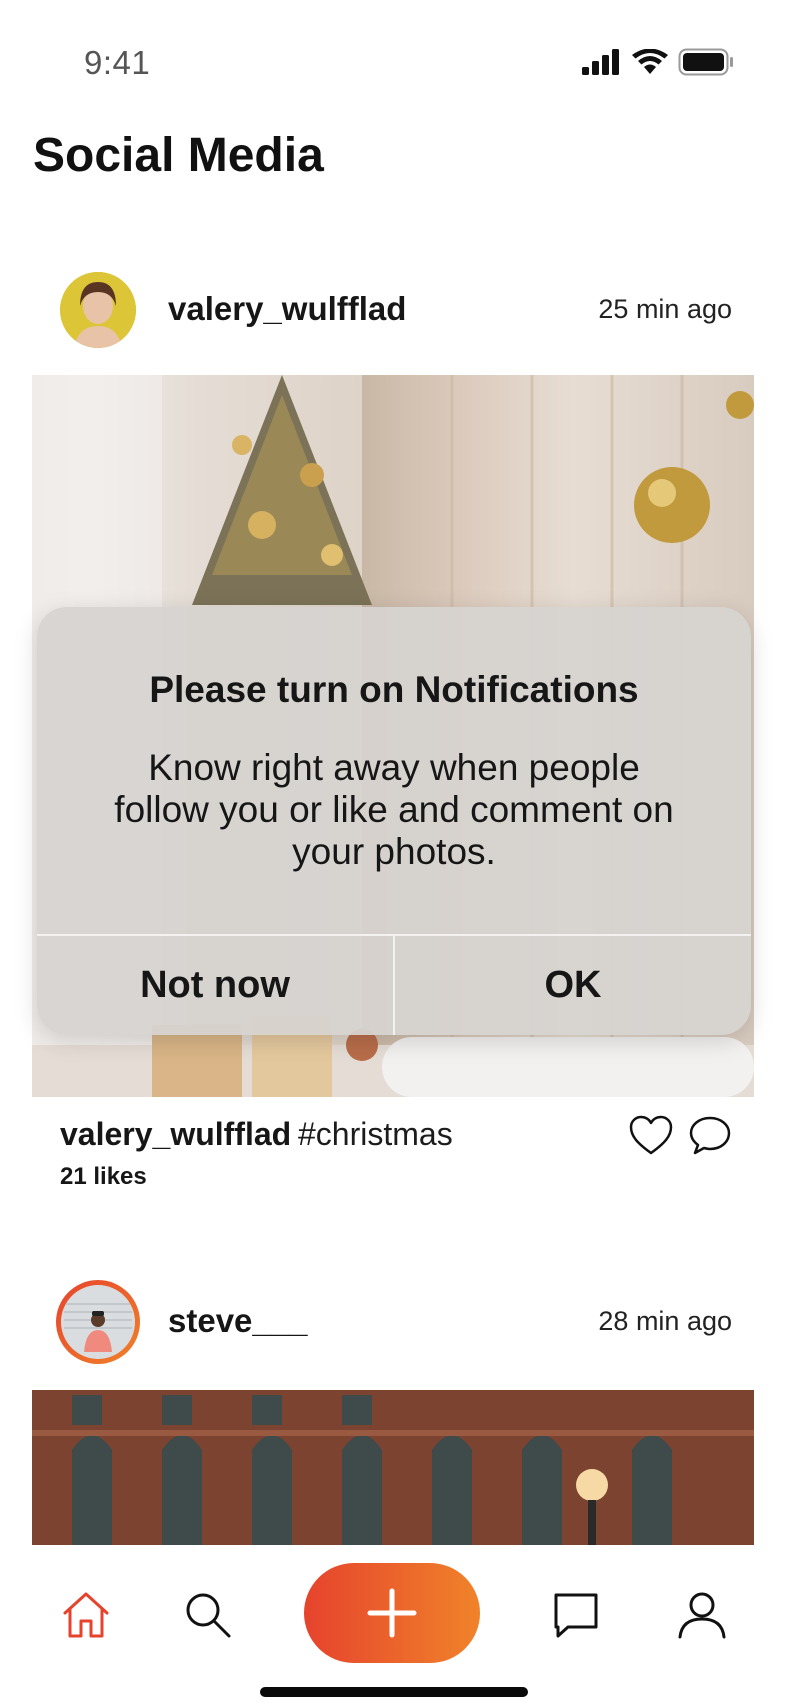 This screenshot has width=786, height=1704. What do you see at coordinates (394, 1692) in the screenshot?
I see `home-indicator` at bounding box center [394, 1692].